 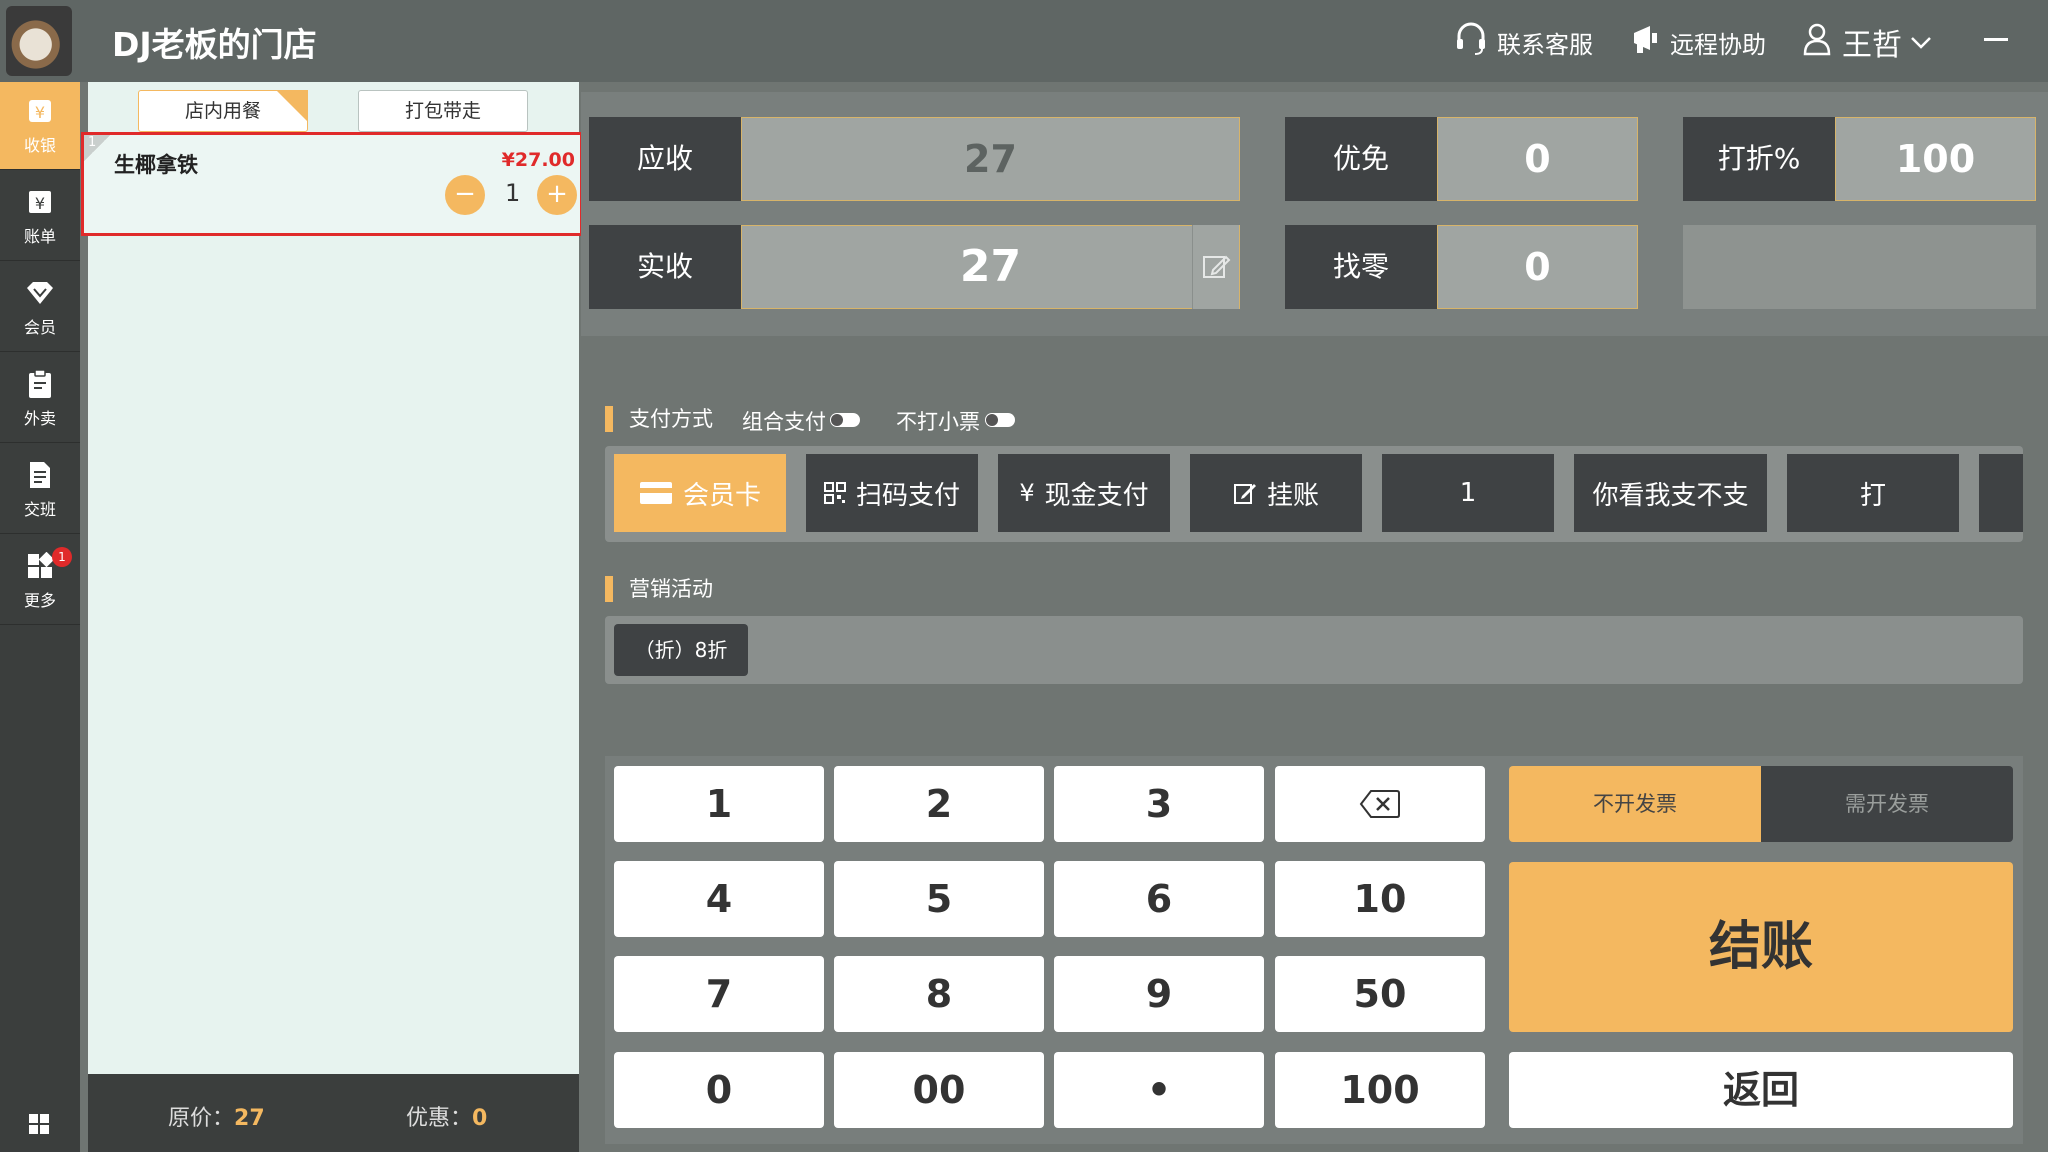 I want to click on megaphone-icon, so click(x=1645, y=42).